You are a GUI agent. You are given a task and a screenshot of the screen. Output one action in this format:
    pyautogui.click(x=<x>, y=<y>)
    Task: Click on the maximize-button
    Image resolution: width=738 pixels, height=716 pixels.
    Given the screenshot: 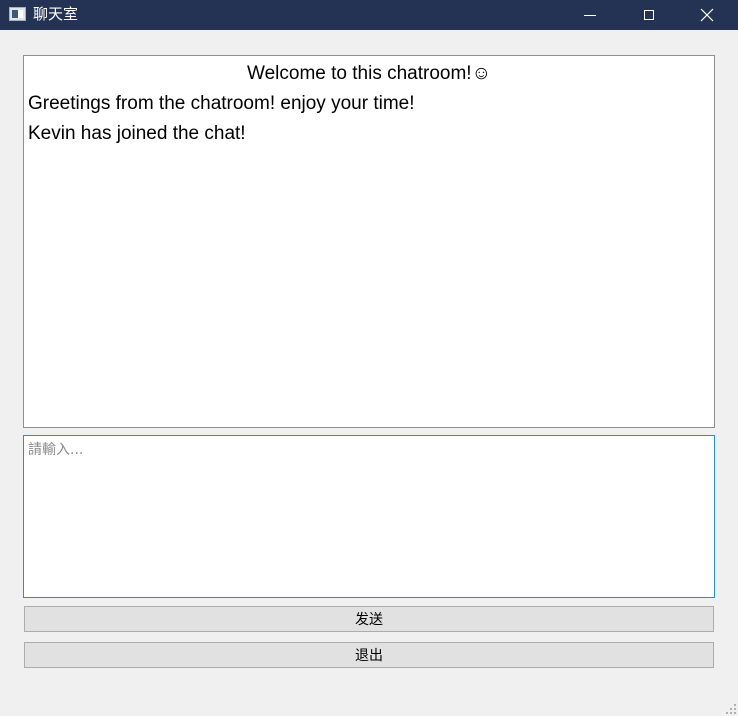 What is the action you would take?
    pyautogui.click(x=649, y=15)
    